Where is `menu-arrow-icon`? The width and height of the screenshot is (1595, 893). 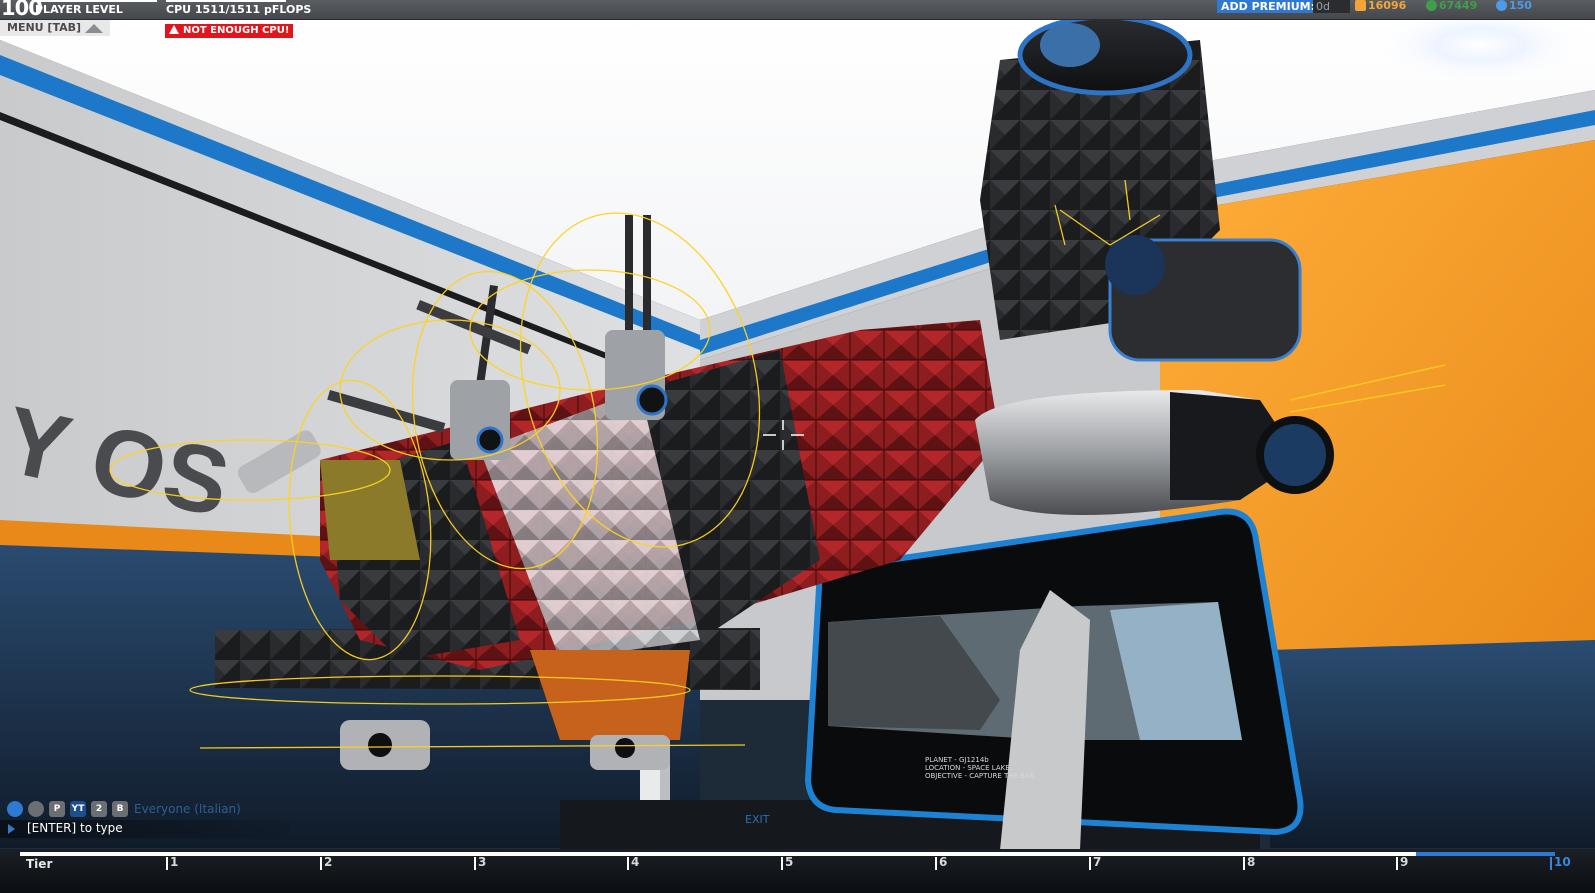 menu-arrow-icon is located at coordinates (94, 28).